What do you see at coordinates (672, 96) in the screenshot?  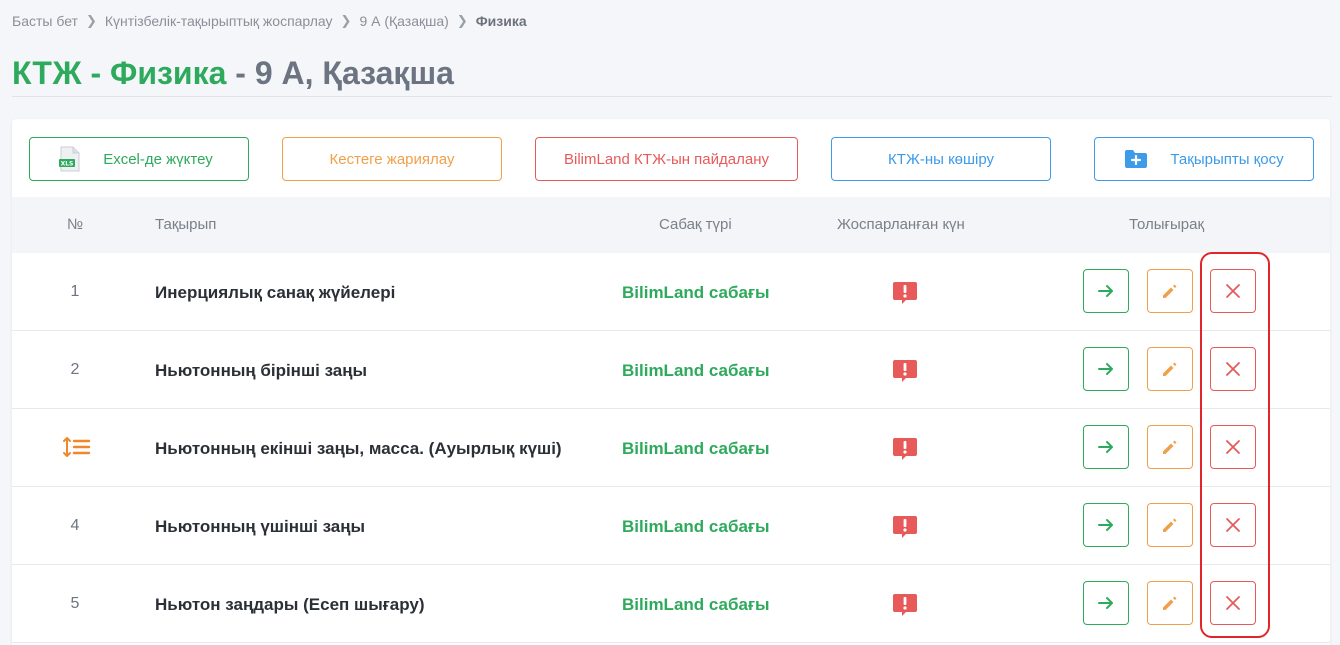 I see `title-divider` at bounding box center [672, 96].